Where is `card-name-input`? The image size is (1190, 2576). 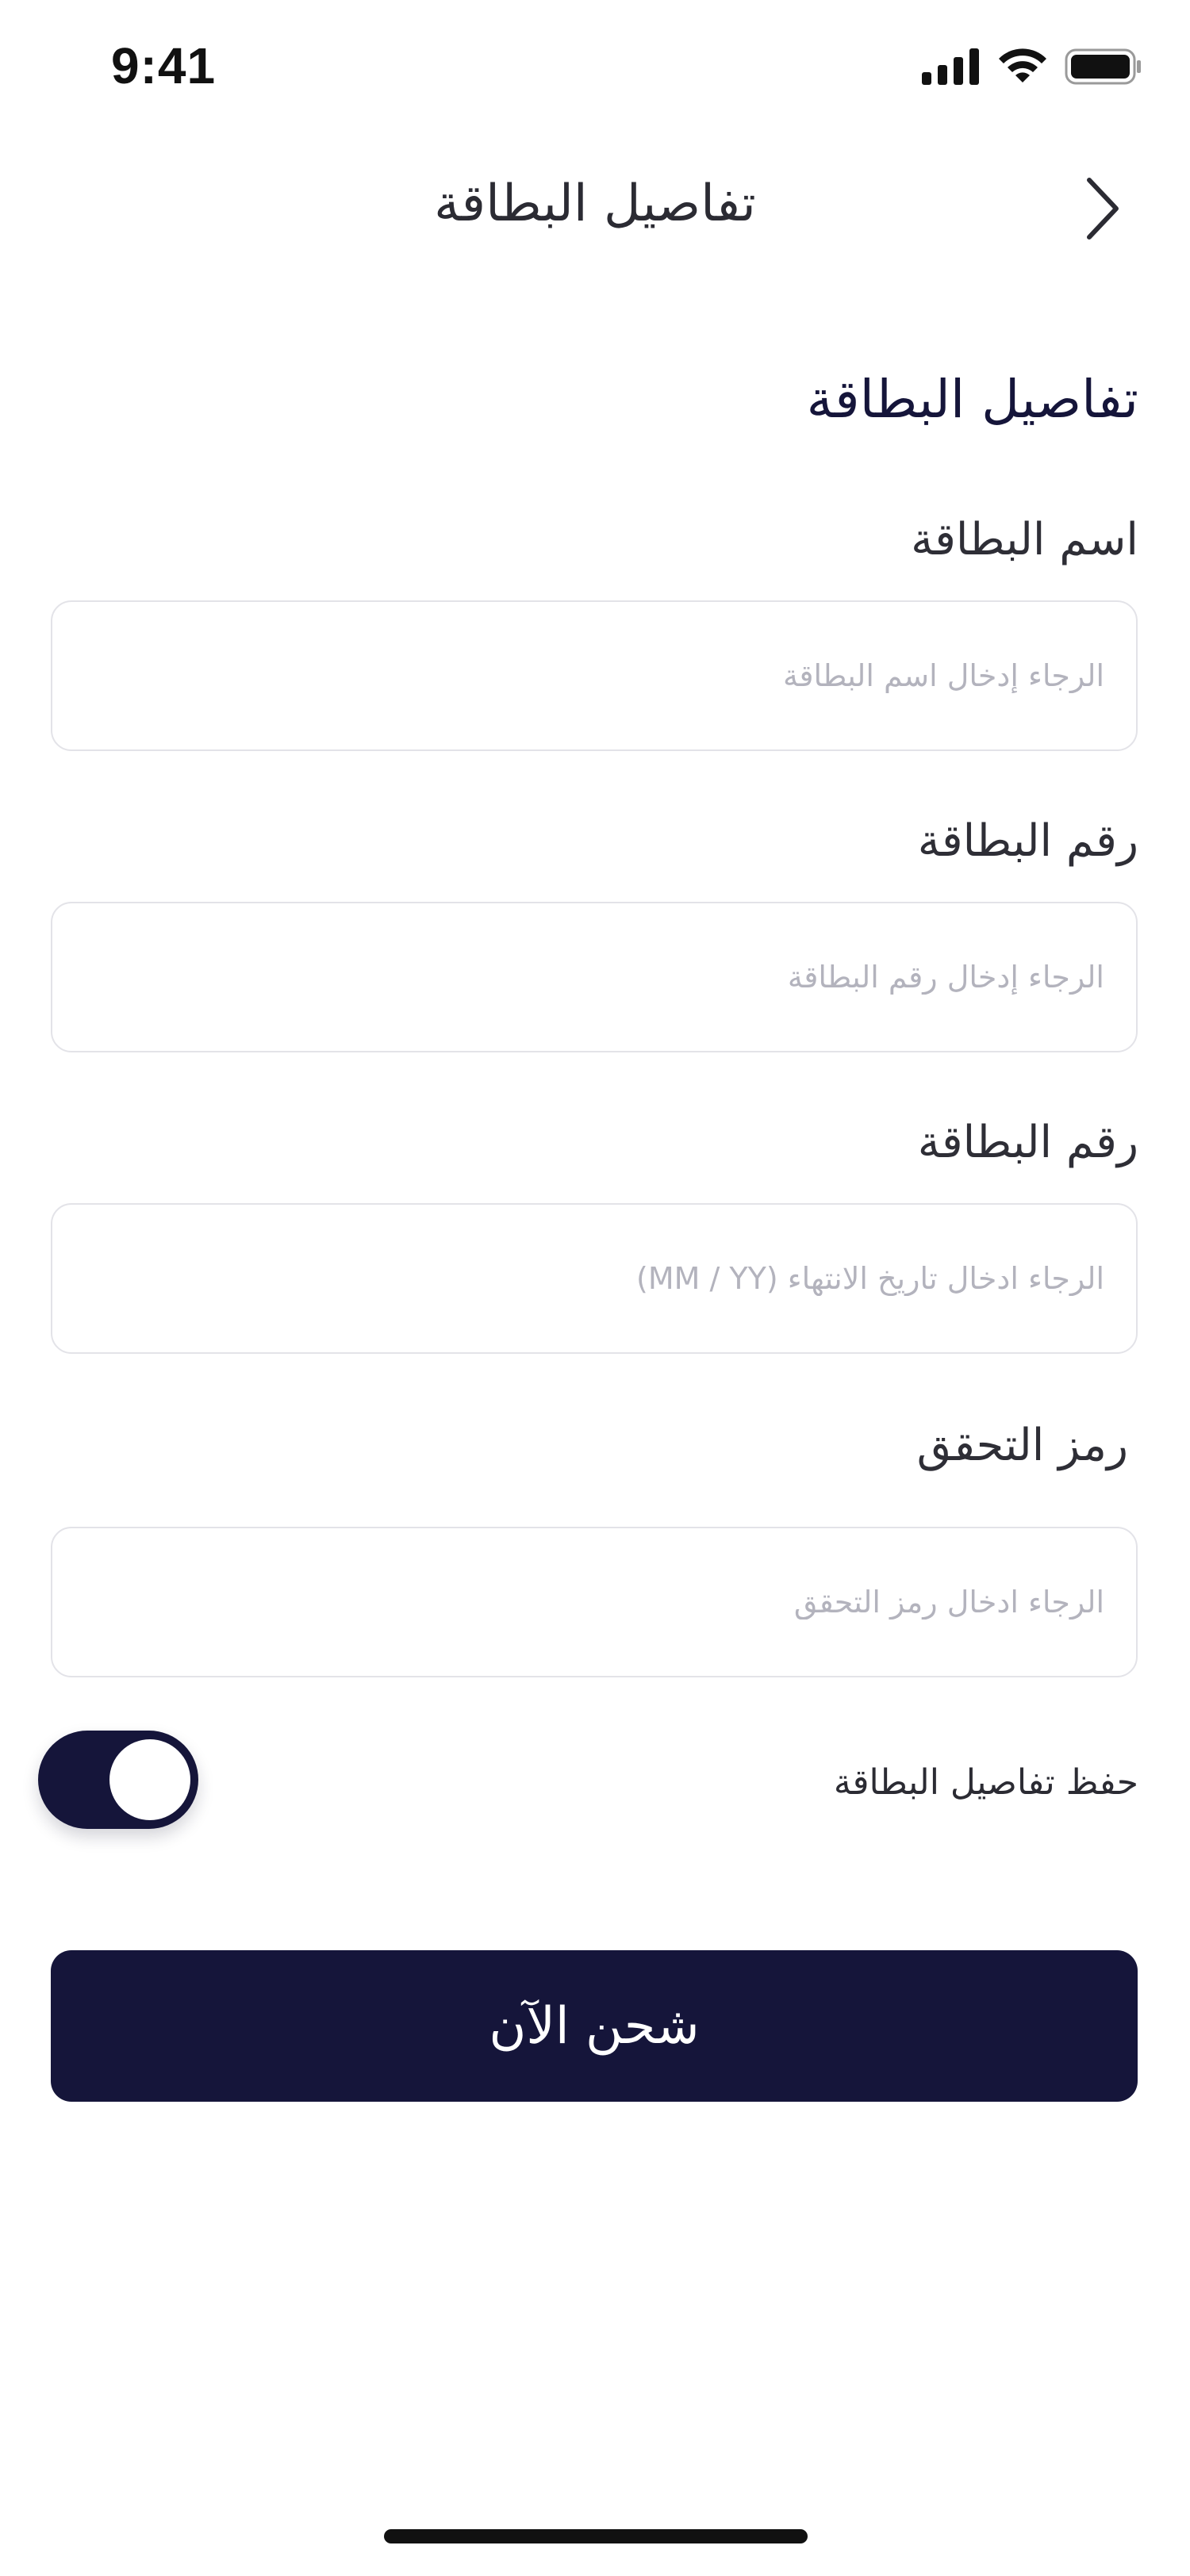
card-name-input is located at coordinates (594, 676).